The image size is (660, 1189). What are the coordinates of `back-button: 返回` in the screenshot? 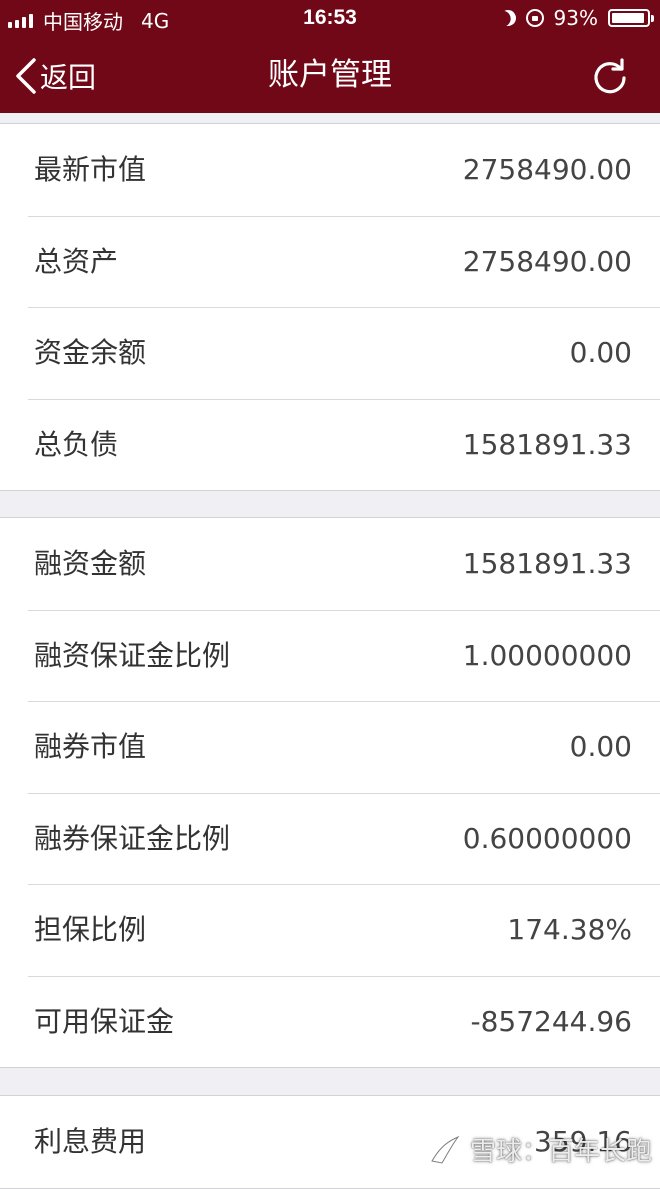 It's located at (55, 75).